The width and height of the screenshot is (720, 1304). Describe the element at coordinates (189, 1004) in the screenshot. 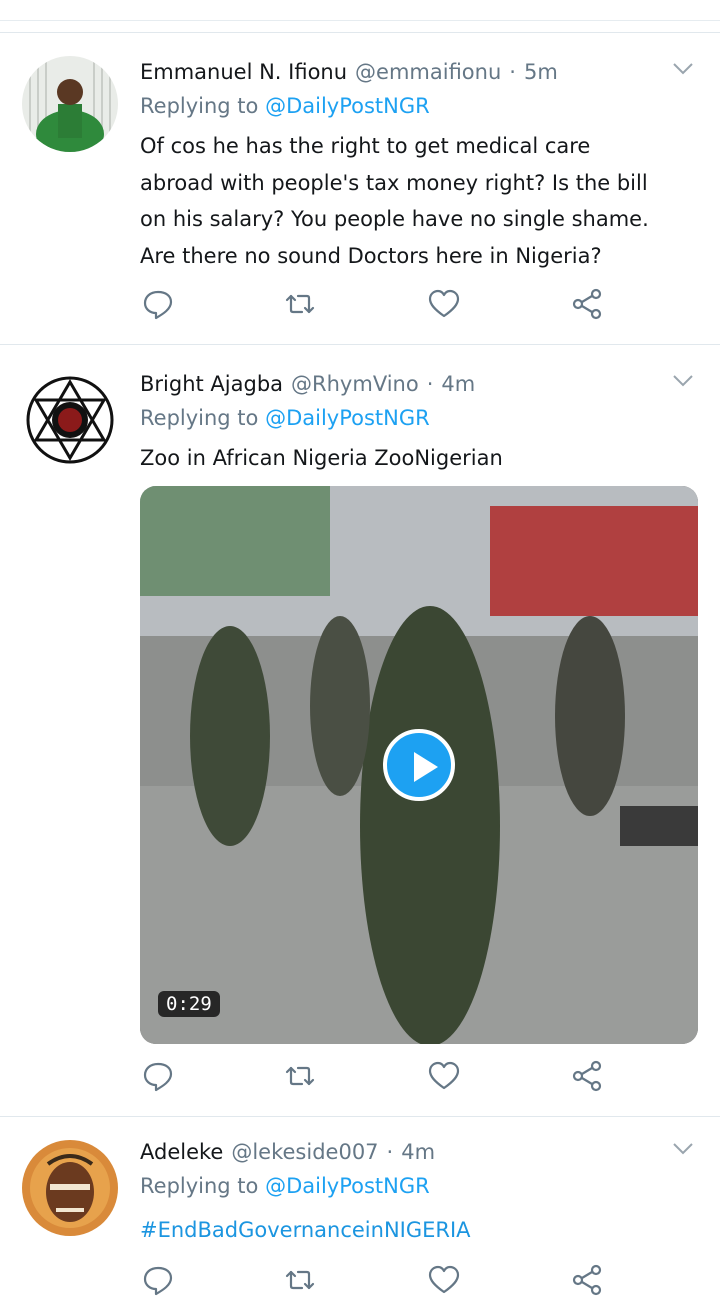

I see `video-duration: 0:29` at that location.